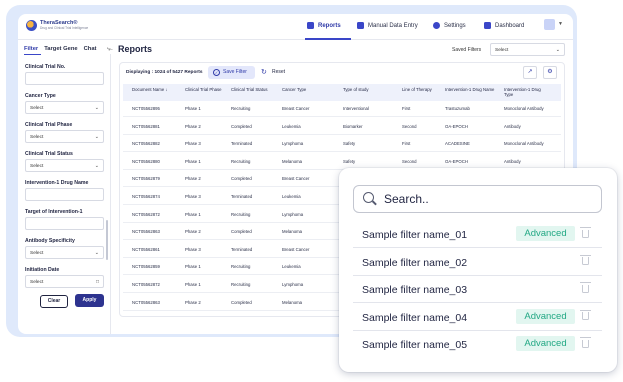 This screenshot has height=382, width=623. What do you see at coordinates (146, 214) in the screenshot?
I see `table-cell: NCT05562872` at bounding box center [146, 214].